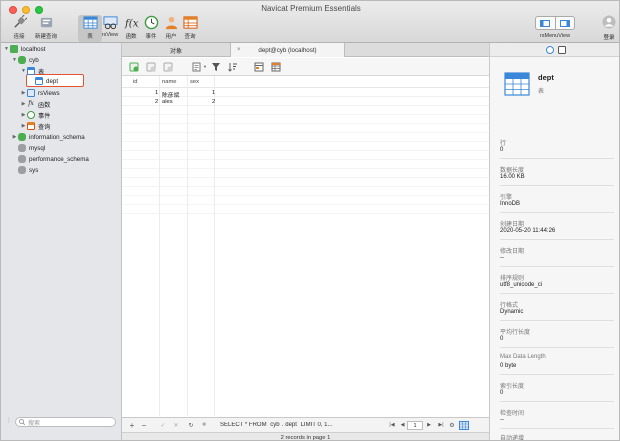 The image size is (620, 441). What do you see at coordinates (545, 23) in the screenshot?
I see `left-pane-toggle` at bounding box center [545, 23].